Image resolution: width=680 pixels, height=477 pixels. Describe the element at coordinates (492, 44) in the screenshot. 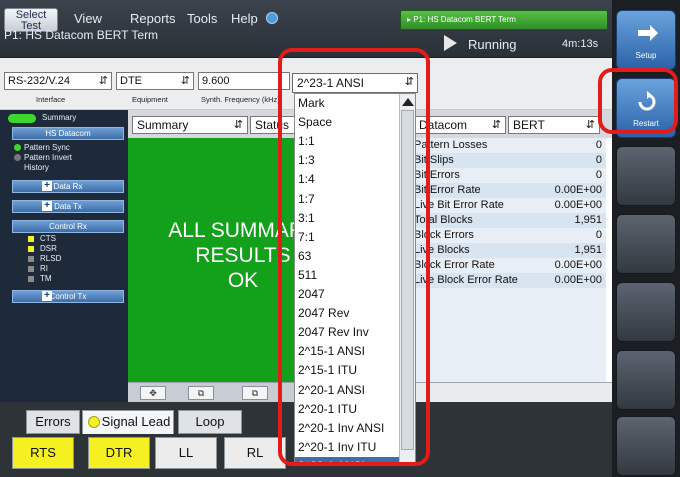

I see `run-status: Running` at that location.